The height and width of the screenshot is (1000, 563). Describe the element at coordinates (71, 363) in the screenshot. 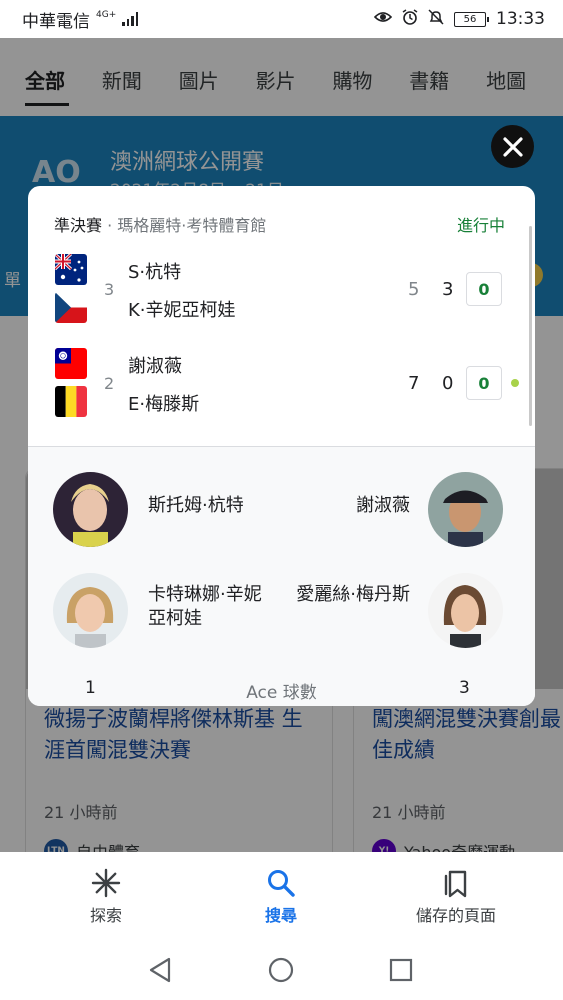

I see `taiwan-flag-icon` at that location.